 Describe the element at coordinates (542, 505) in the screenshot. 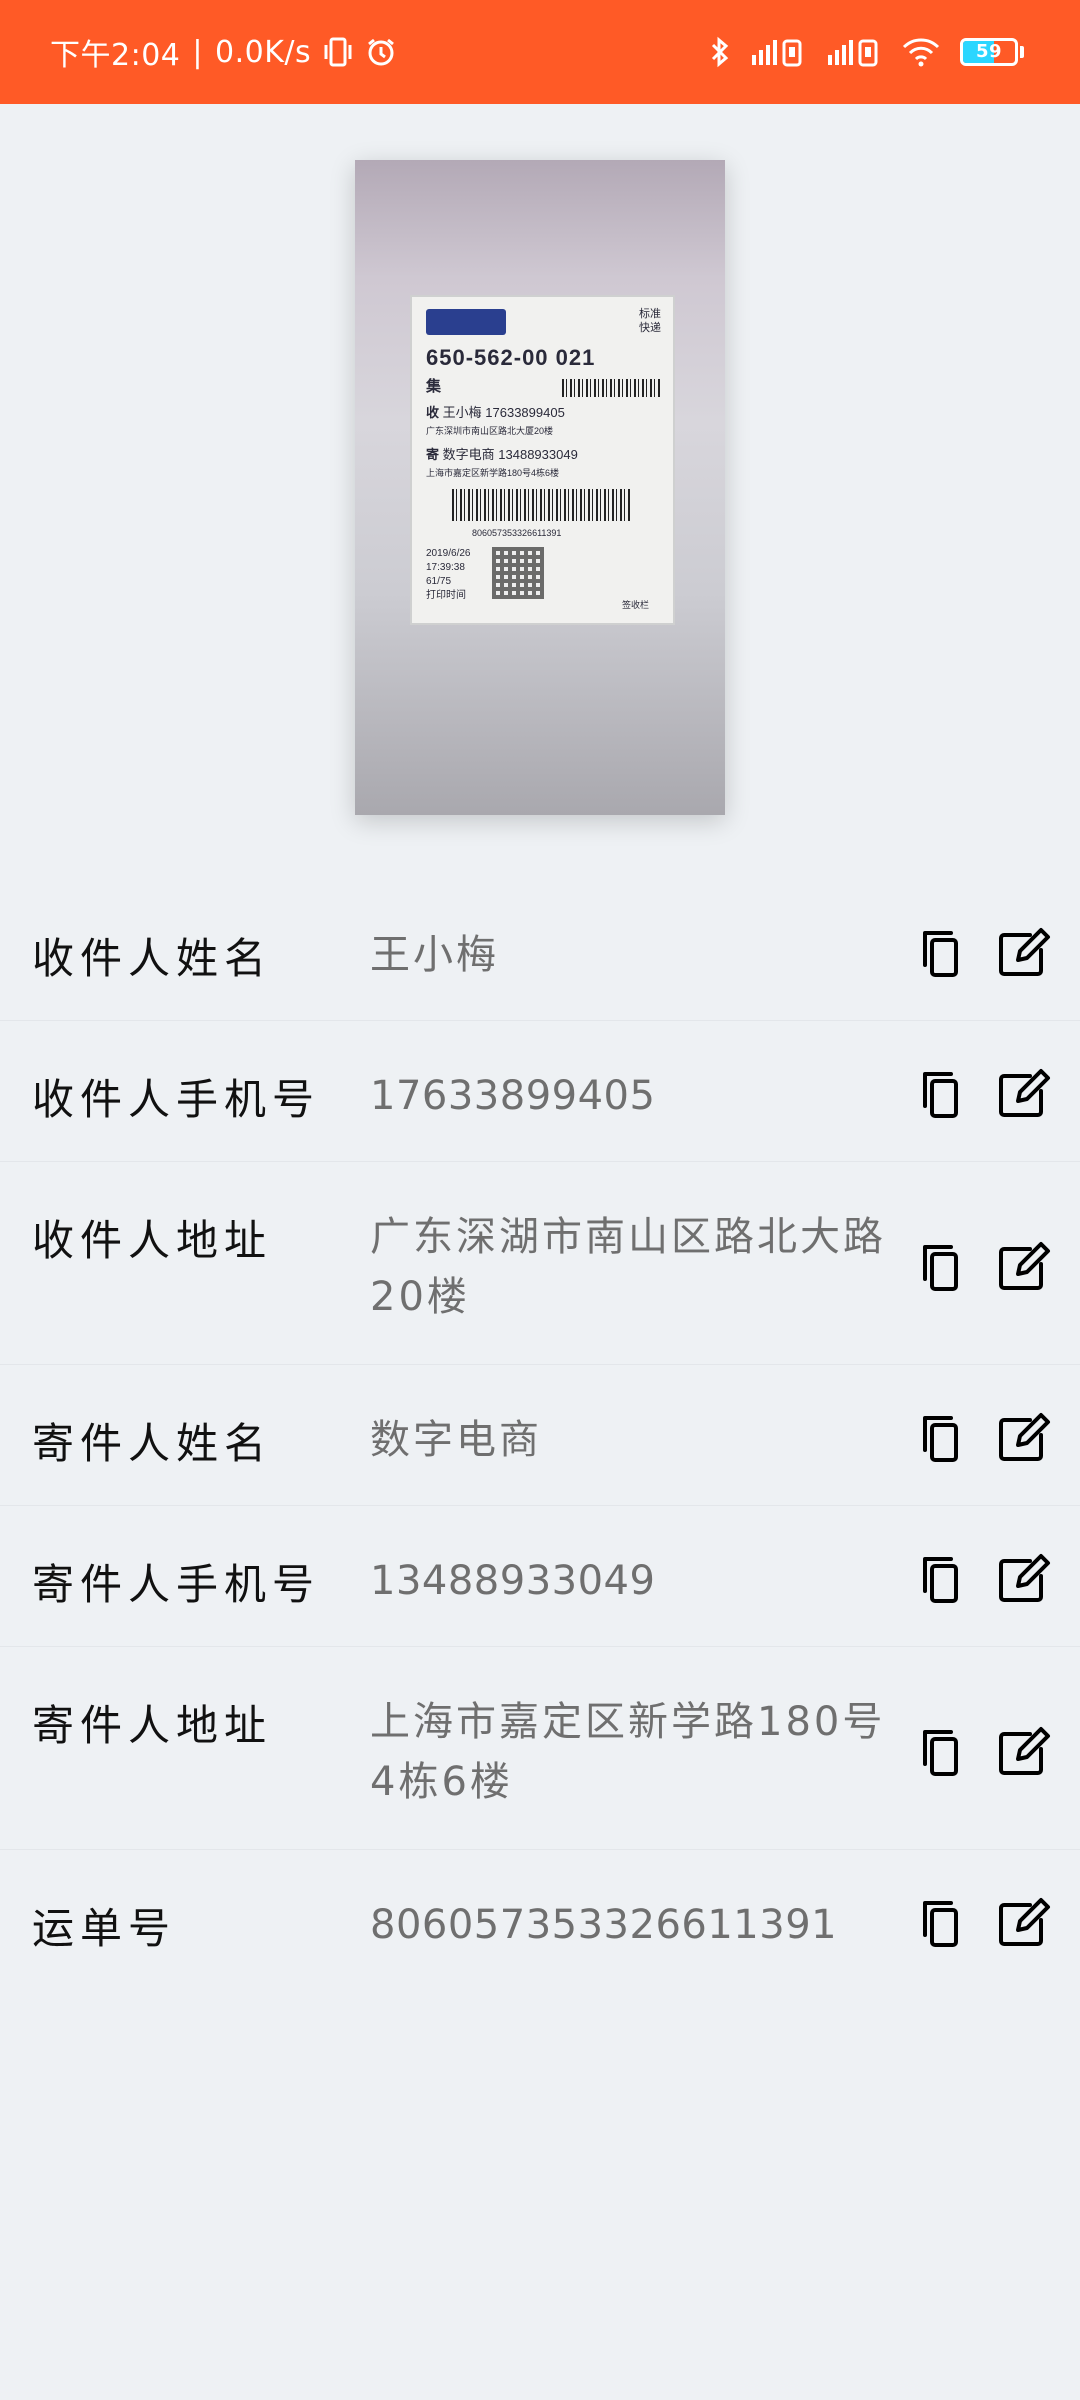

I see `main-barcode` at that location.